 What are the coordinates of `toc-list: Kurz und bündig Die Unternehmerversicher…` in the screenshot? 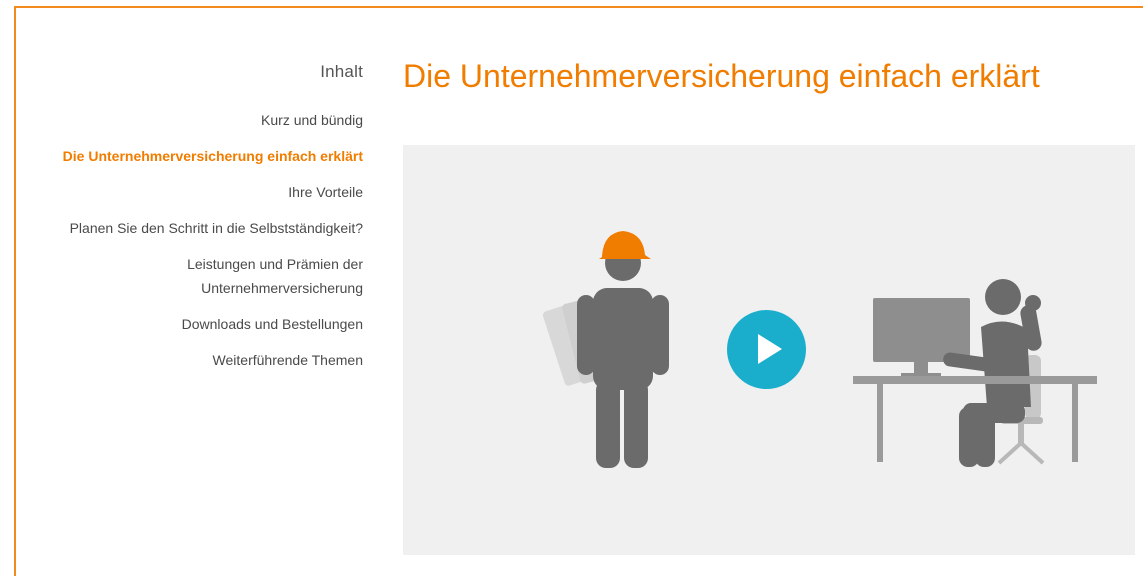 It's located at (189, 240).